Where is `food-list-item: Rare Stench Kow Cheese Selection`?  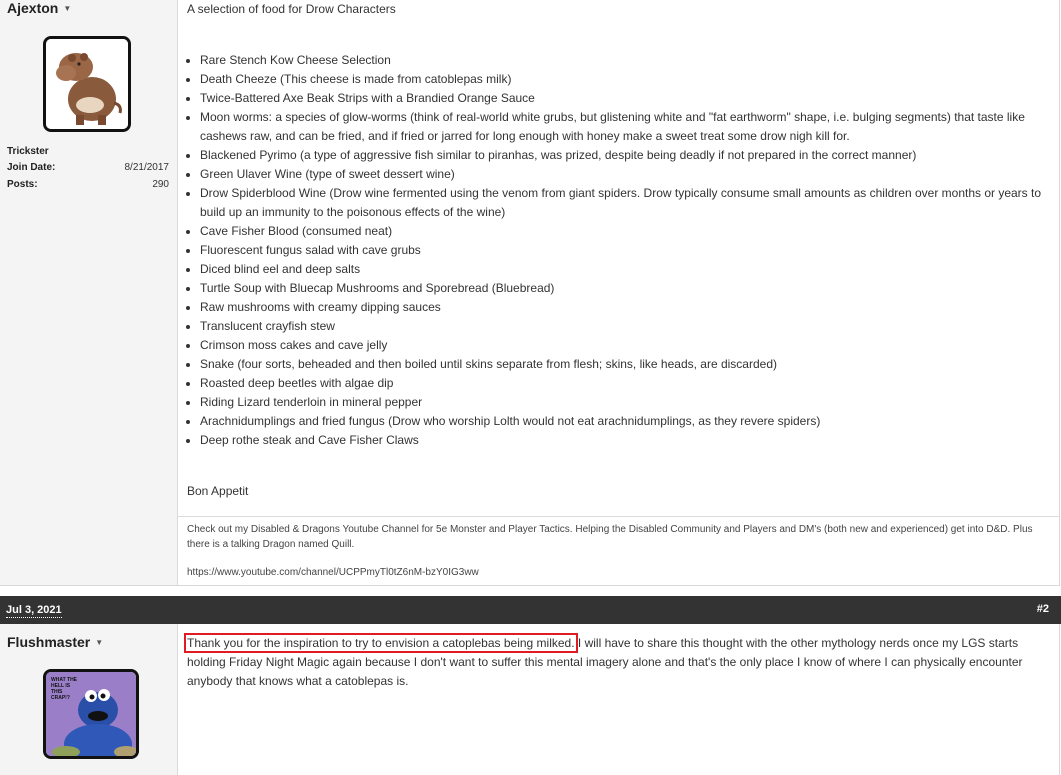
food-list-item: Rare Stench Kow Cheese Selection is located at coordinates (623, 60).